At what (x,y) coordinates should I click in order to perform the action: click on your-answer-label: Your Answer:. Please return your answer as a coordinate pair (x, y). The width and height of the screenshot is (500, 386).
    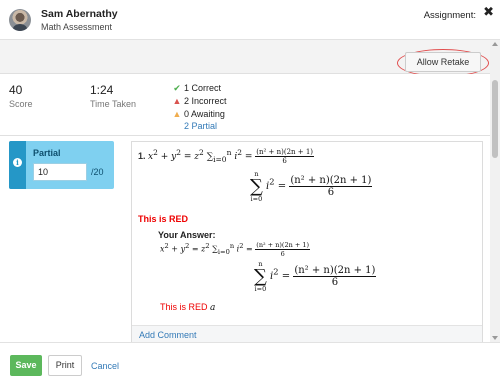
    Looking at the image, I should click on (187, 235).